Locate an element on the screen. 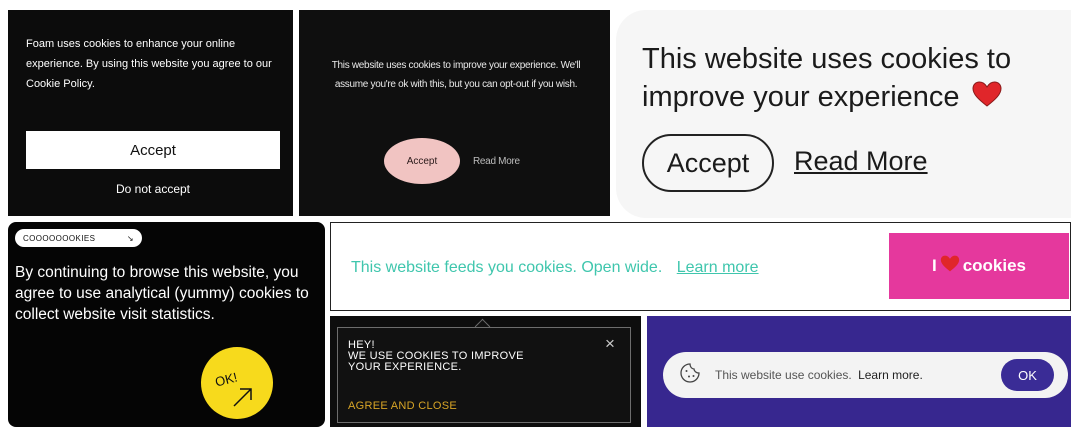 The height and width of the screenshot is (427, 1071). purple-cookie-banner: This website use cookies. Learn more. OK is located at coordinates (859, 371).